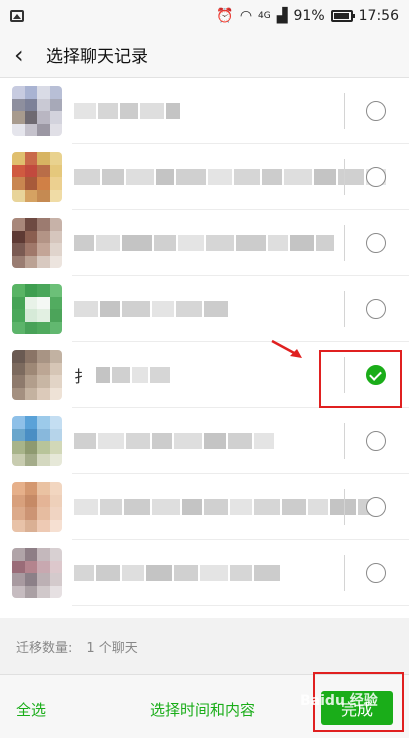 This screenshot has width=409, height=738. I want to click on migration-count-label: 迁移数量:, so click(44, 648).